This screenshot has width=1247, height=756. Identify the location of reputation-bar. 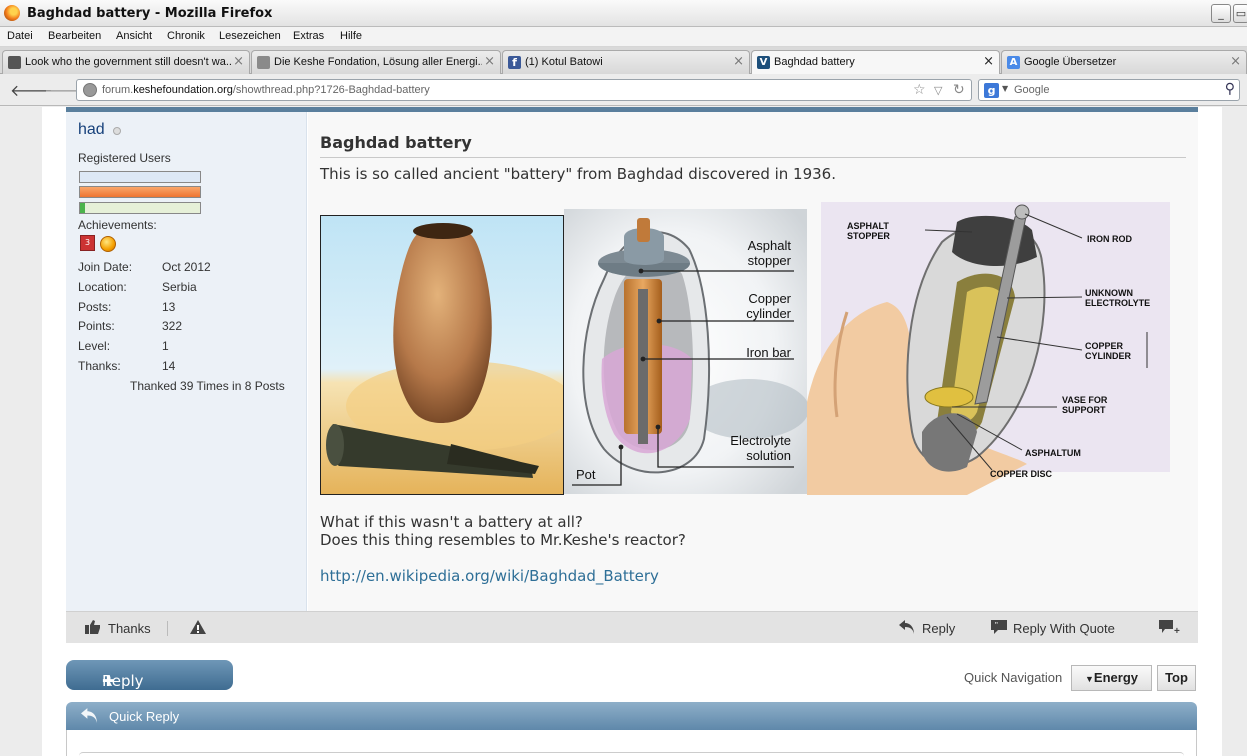
(140, 177).